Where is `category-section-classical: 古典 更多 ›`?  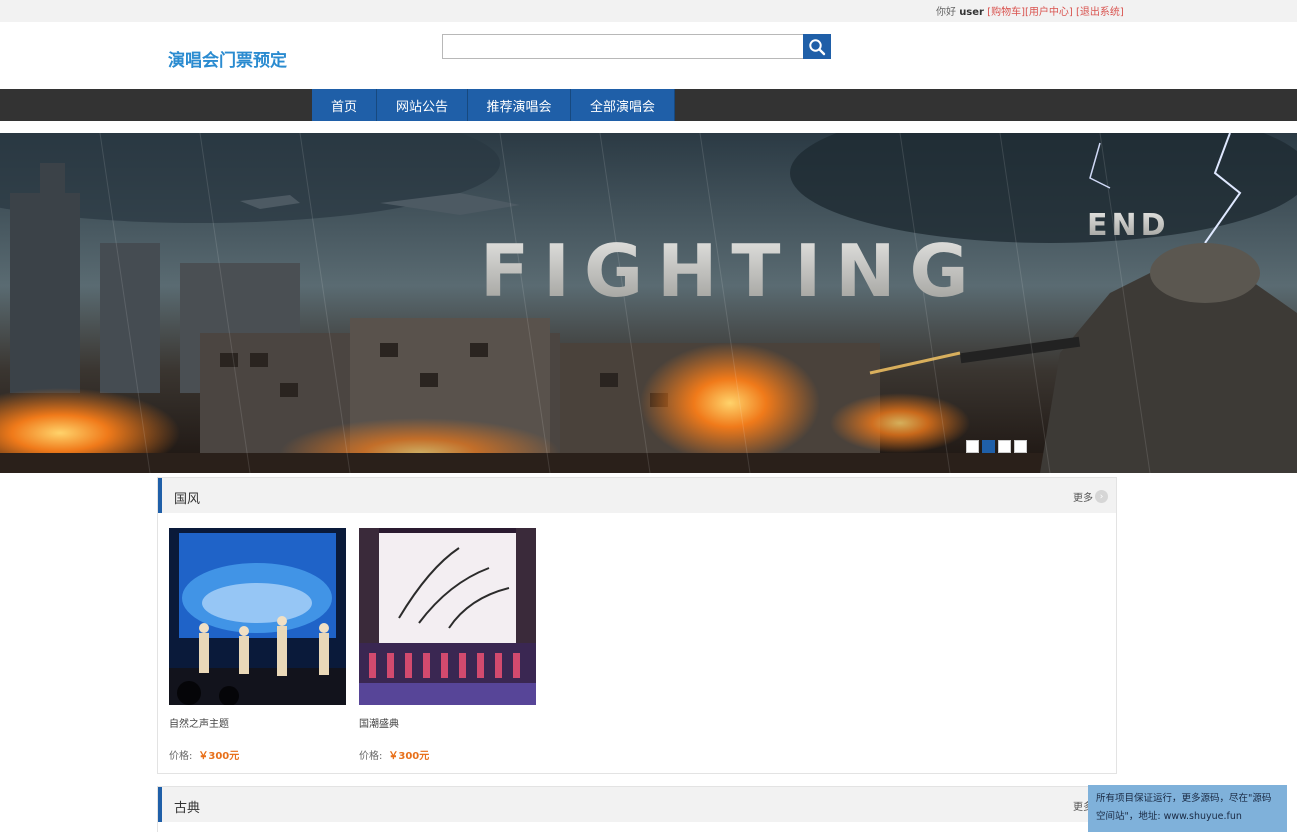 category-section-classical: 古典 更多 › is located at coordinates (637, 809).